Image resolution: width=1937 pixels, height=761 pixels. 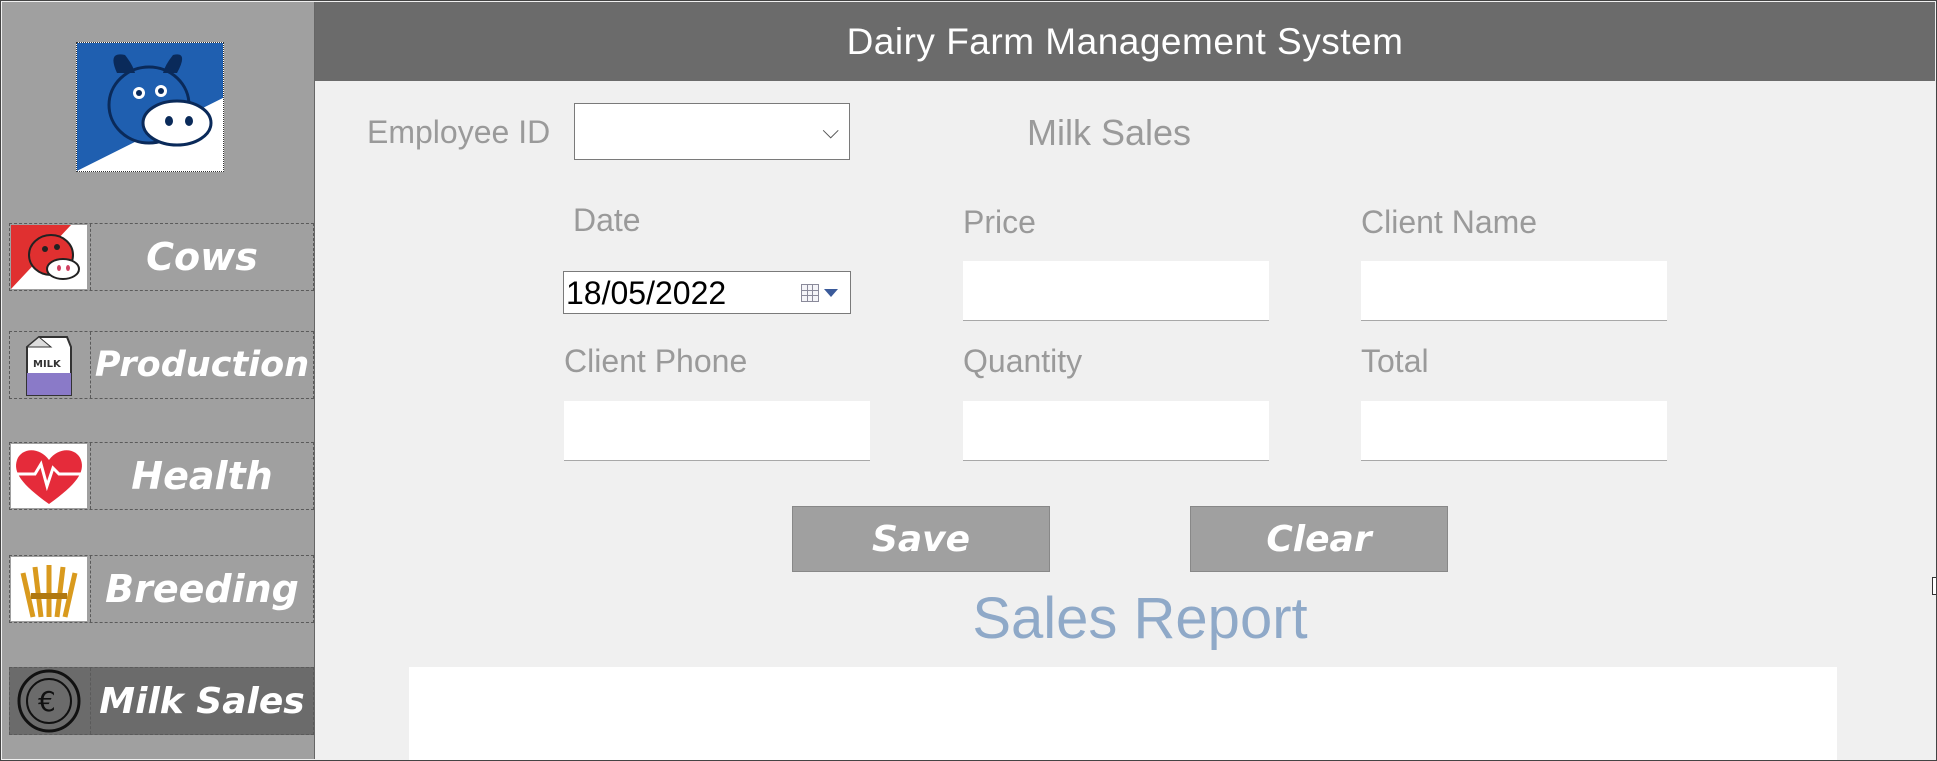 I want to click on dropdown-arrow-icon, so click(x=831, y=293).